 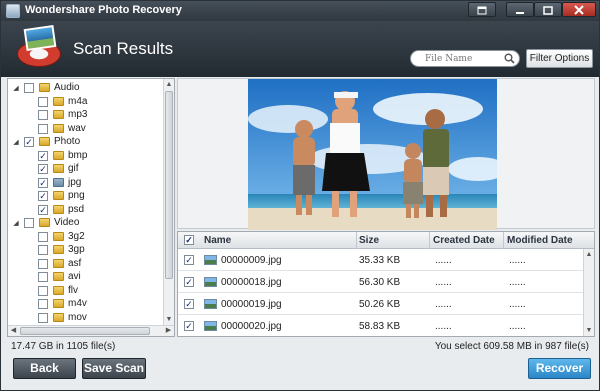 I want to click on tree-item-label: Audio, so click(x=67, y=87).